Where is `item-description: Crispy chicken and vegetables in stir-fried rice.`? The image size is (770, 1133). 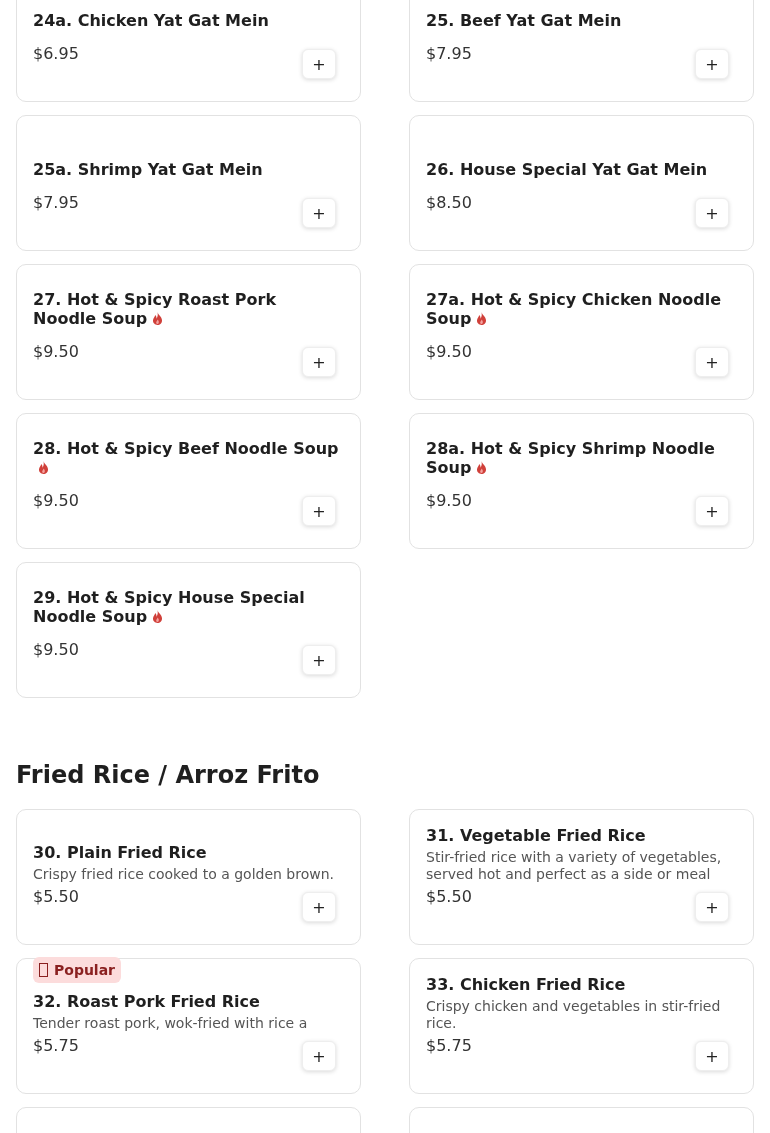
item-description: Crispy chicken and vegetables in stir-fried rice. is located at coordinates (574, 1015).